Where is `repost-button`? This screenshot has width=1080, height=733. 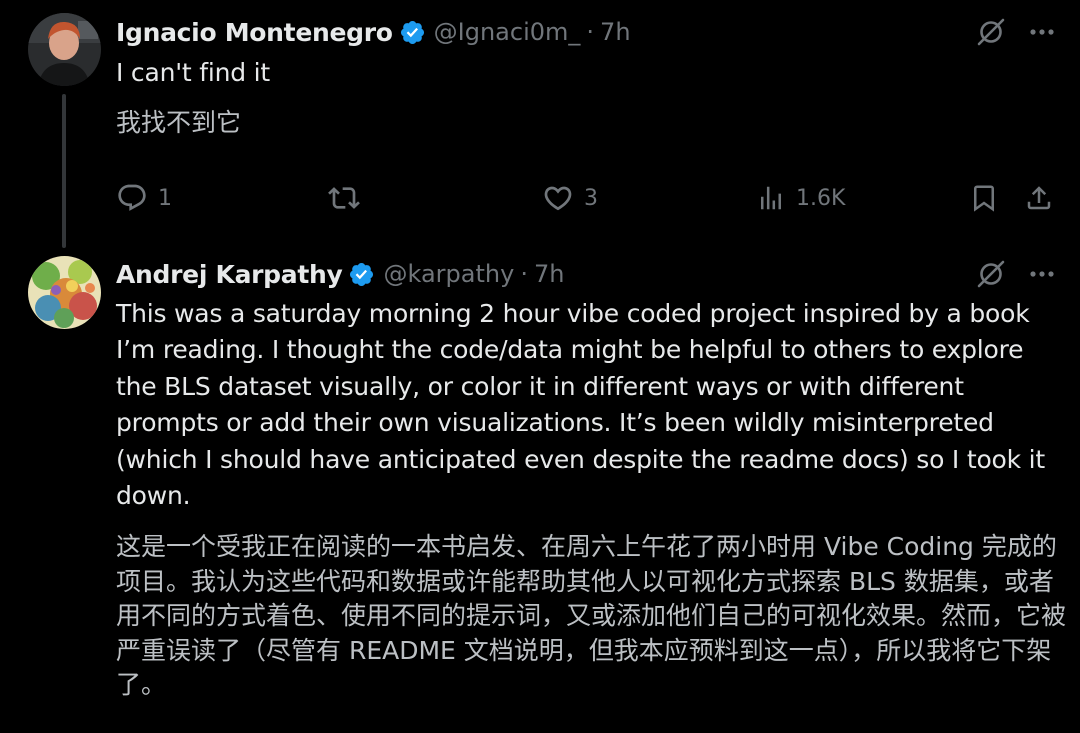
repost-button is located at coordinates (349, 198).